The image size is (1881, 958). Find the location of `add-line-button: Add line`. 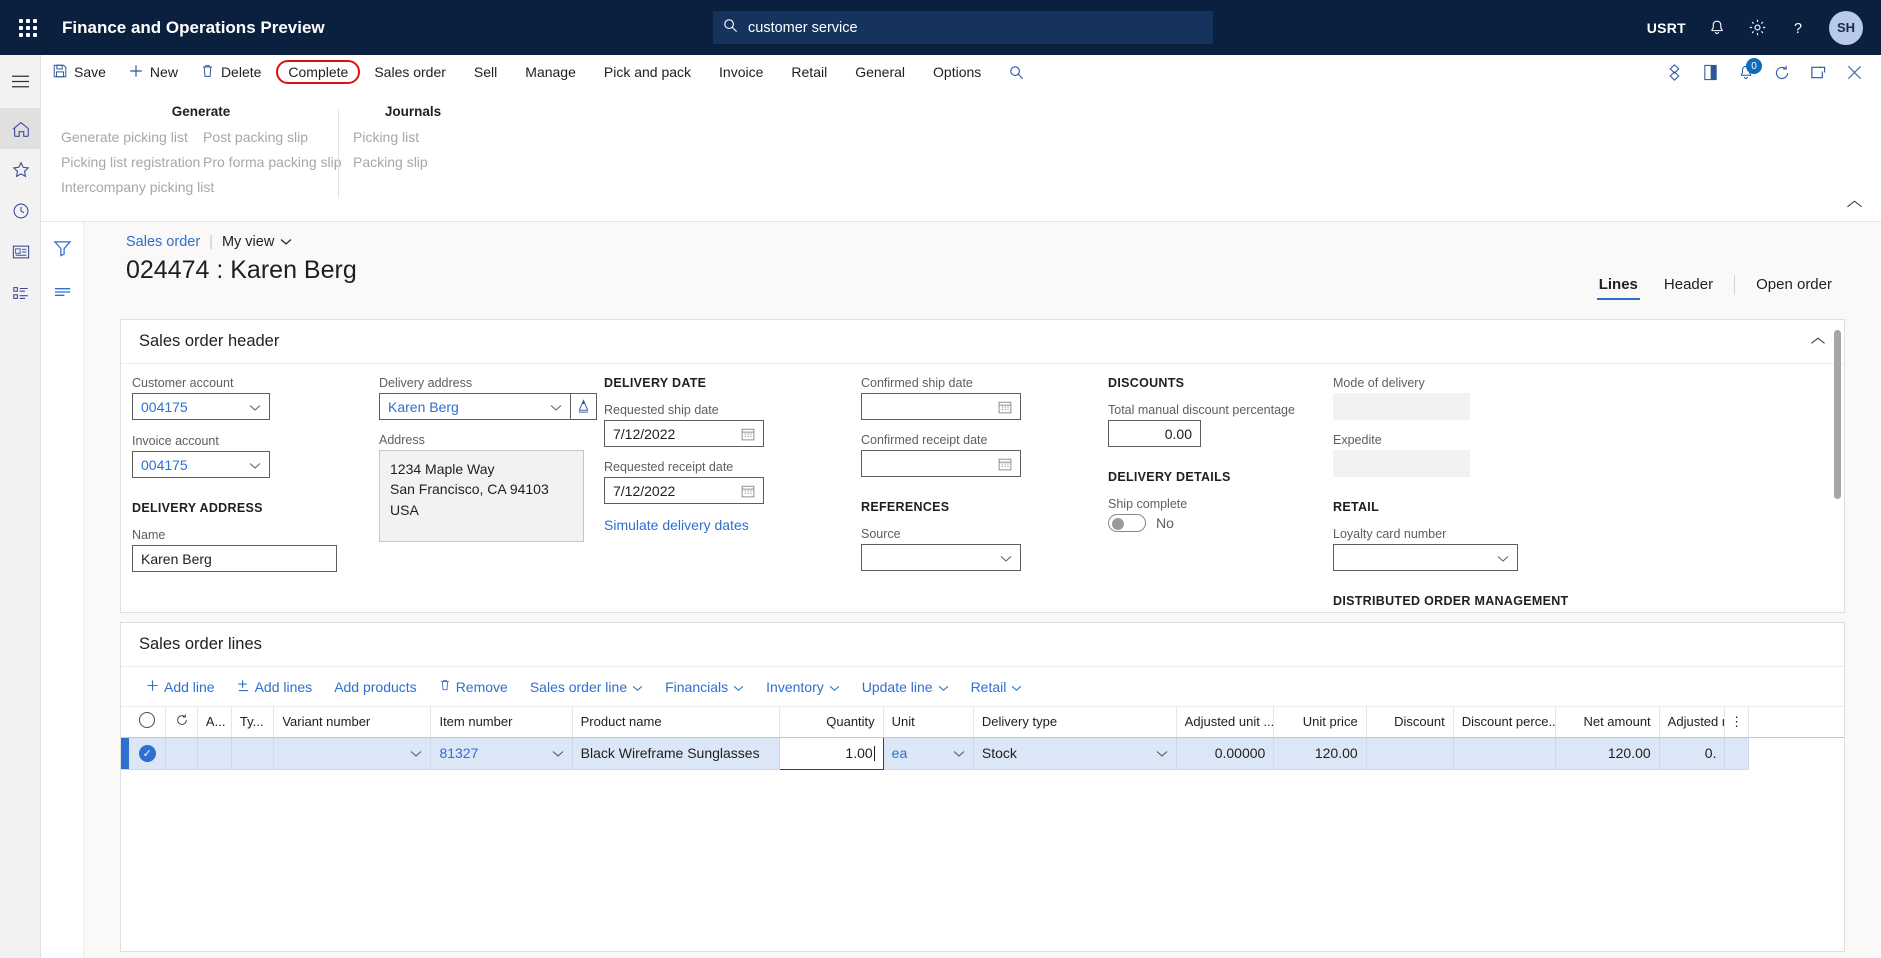

add-line-button: Add line is located at coordinates (180, 687).